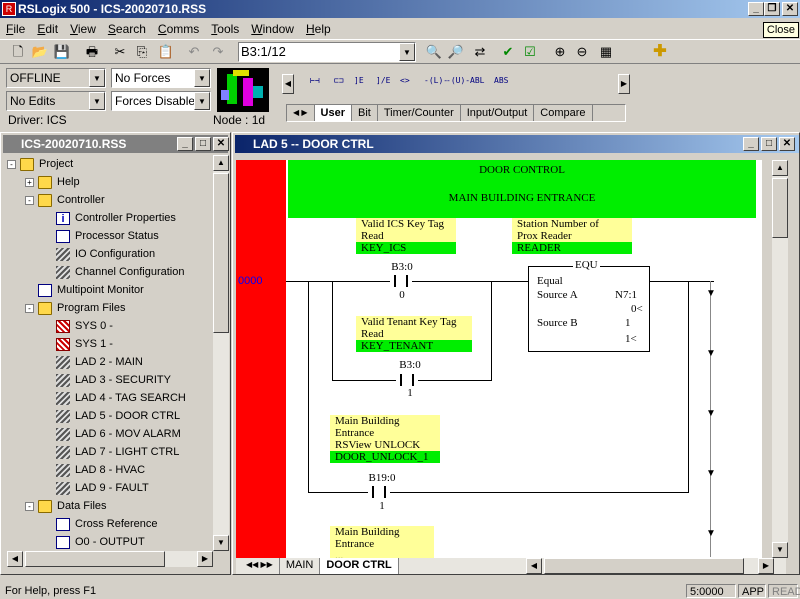 This screenshot has height=599, width=800. What do you see at coordinates (111, 416) in the screenshot?
I see `tree-item: LAD 5 - DOOR CTRL` at bounding box center [111, 416].